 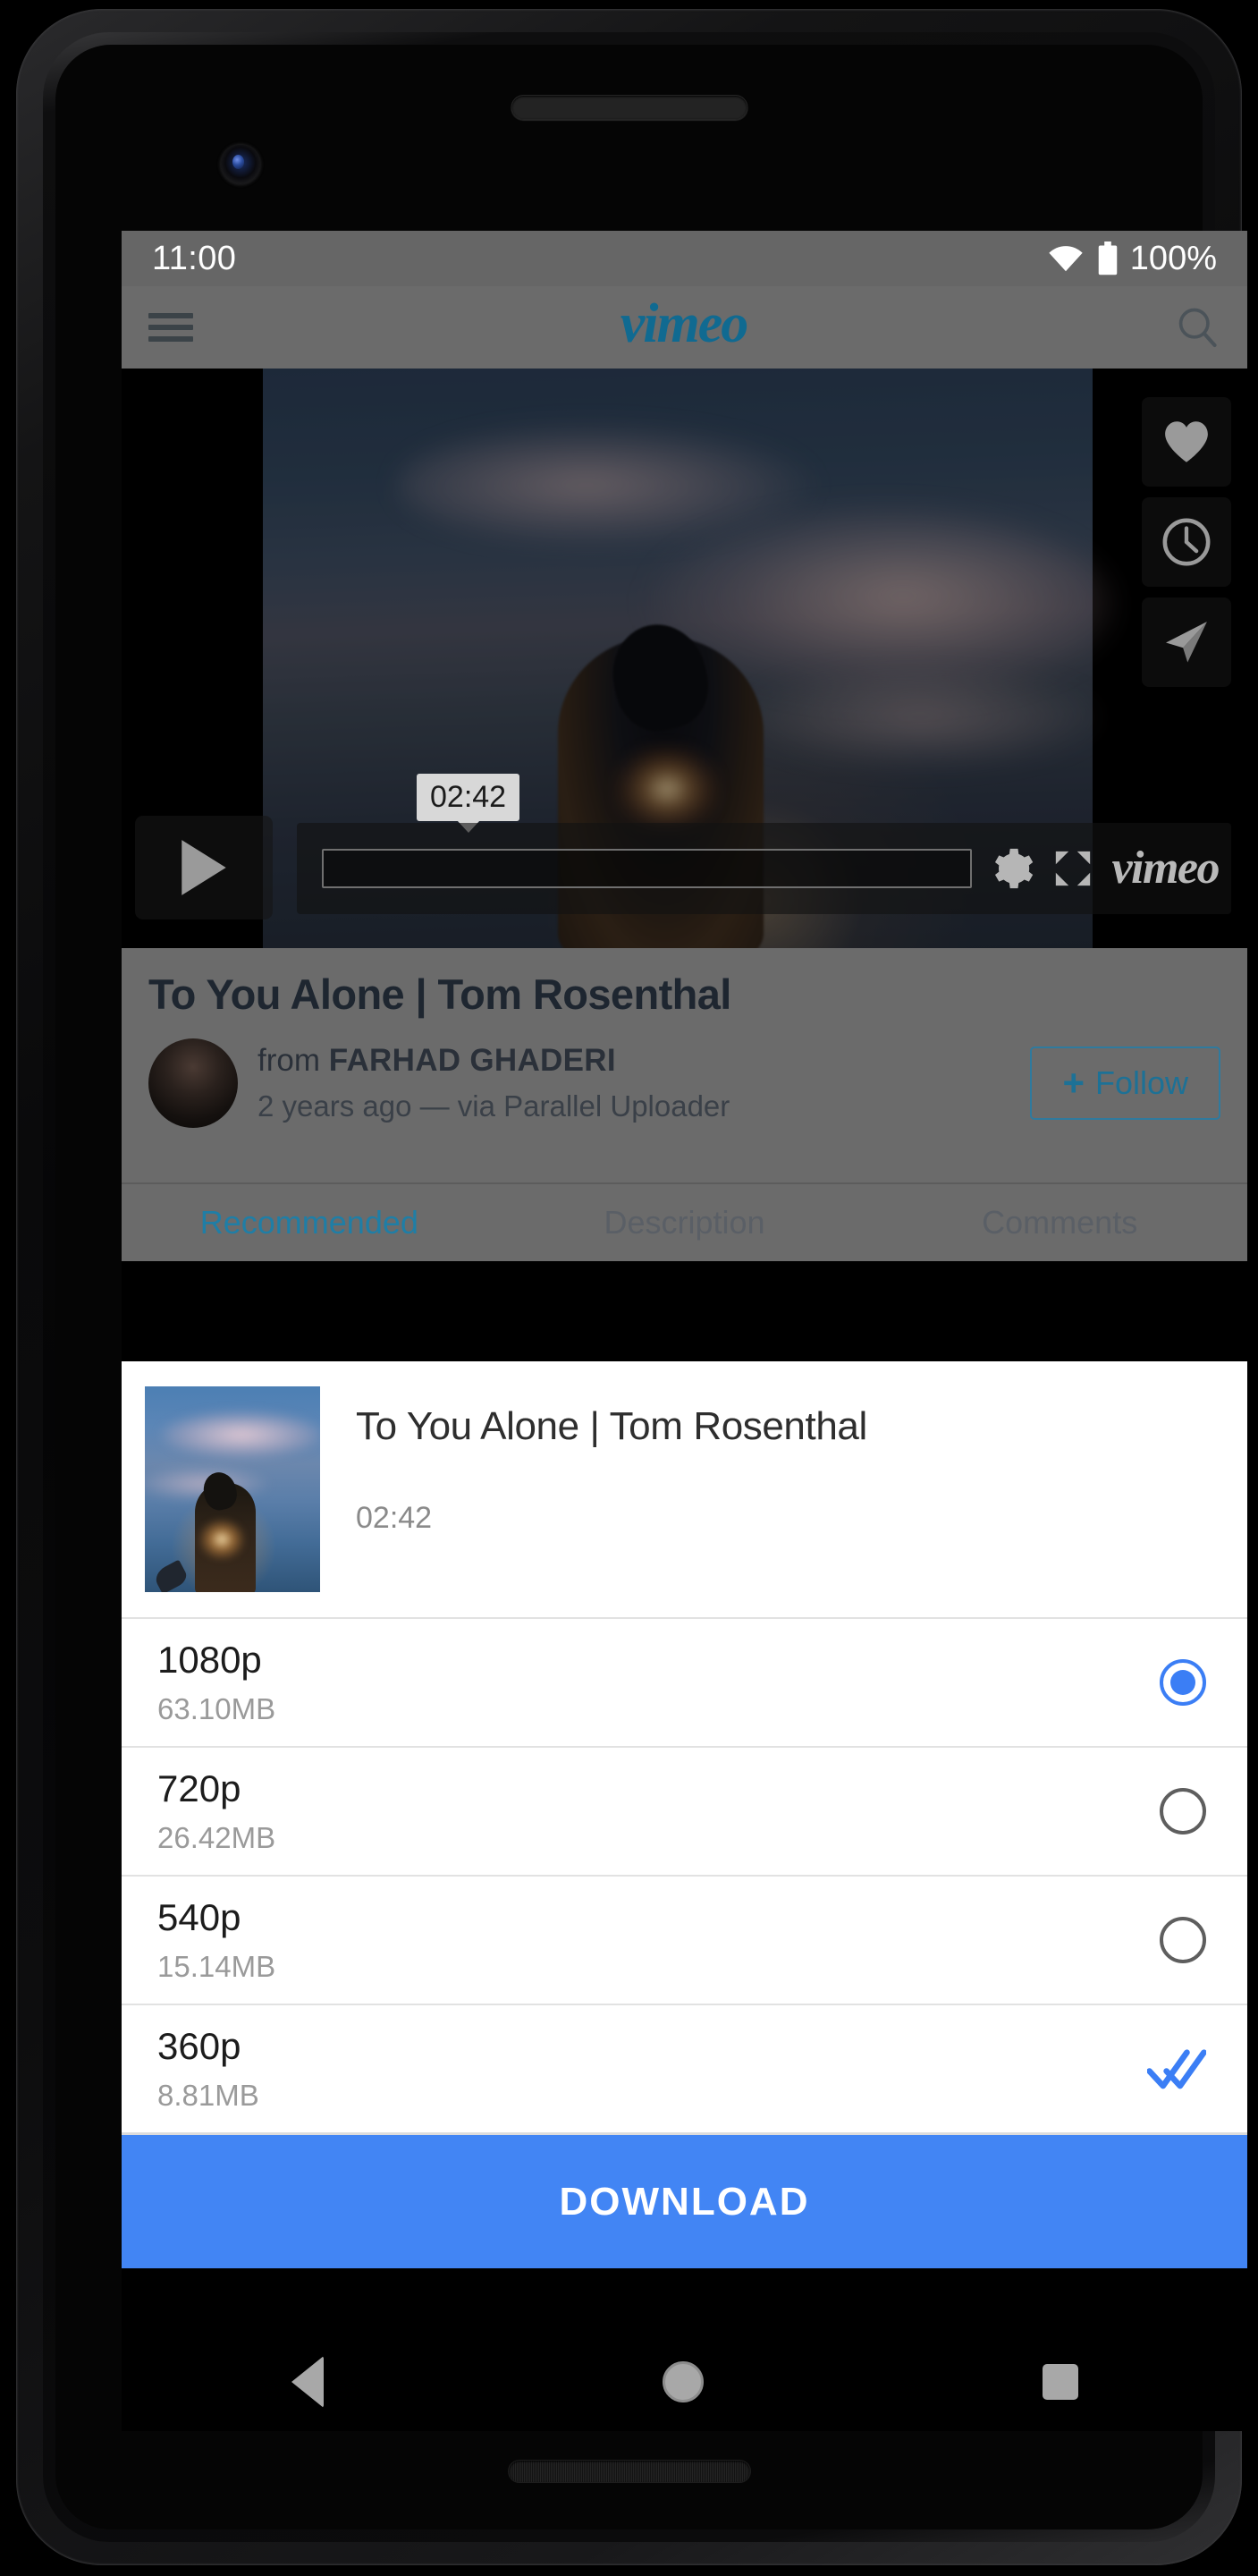 I want to click on quality-size: 26.42MB, so click(x=216, y=1837).